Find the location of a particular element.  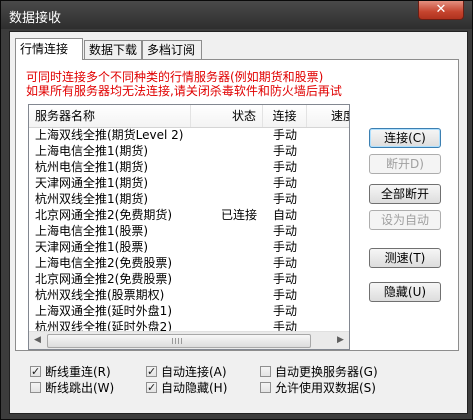

table-row: 上海双线全推(期货Level 2) 手动 is located at coordinates (189, 135).